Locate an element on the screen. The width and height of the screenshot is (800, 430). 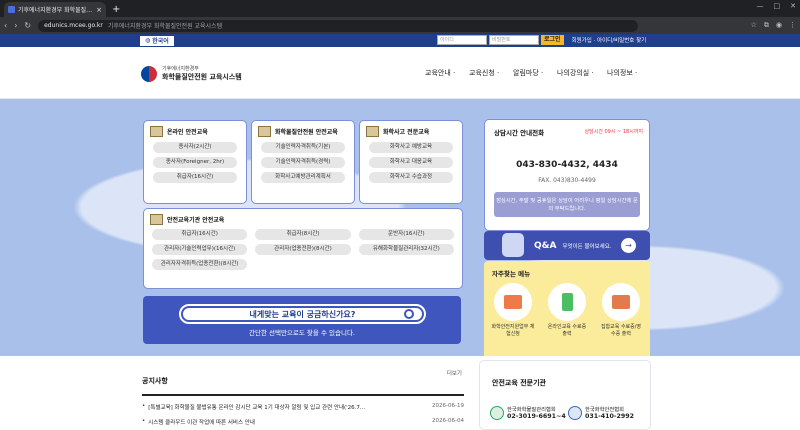
course-button: 화학사고 대응교육 is located at coordinates (411, 162).